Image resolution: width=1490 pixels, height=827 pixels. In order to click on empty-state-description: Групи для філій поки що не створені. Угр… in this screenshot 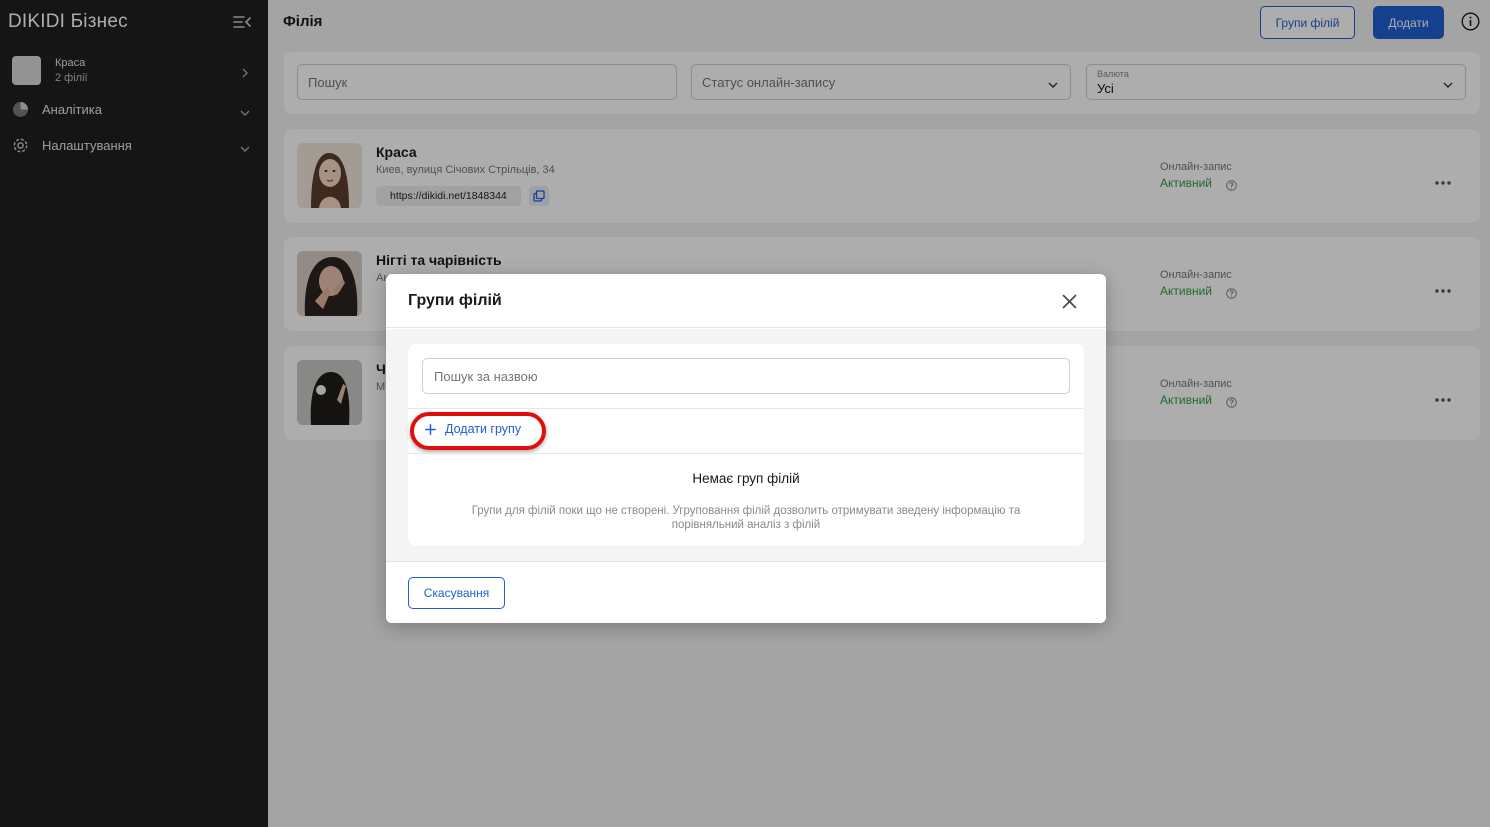, I will do `click(746, 518)`.